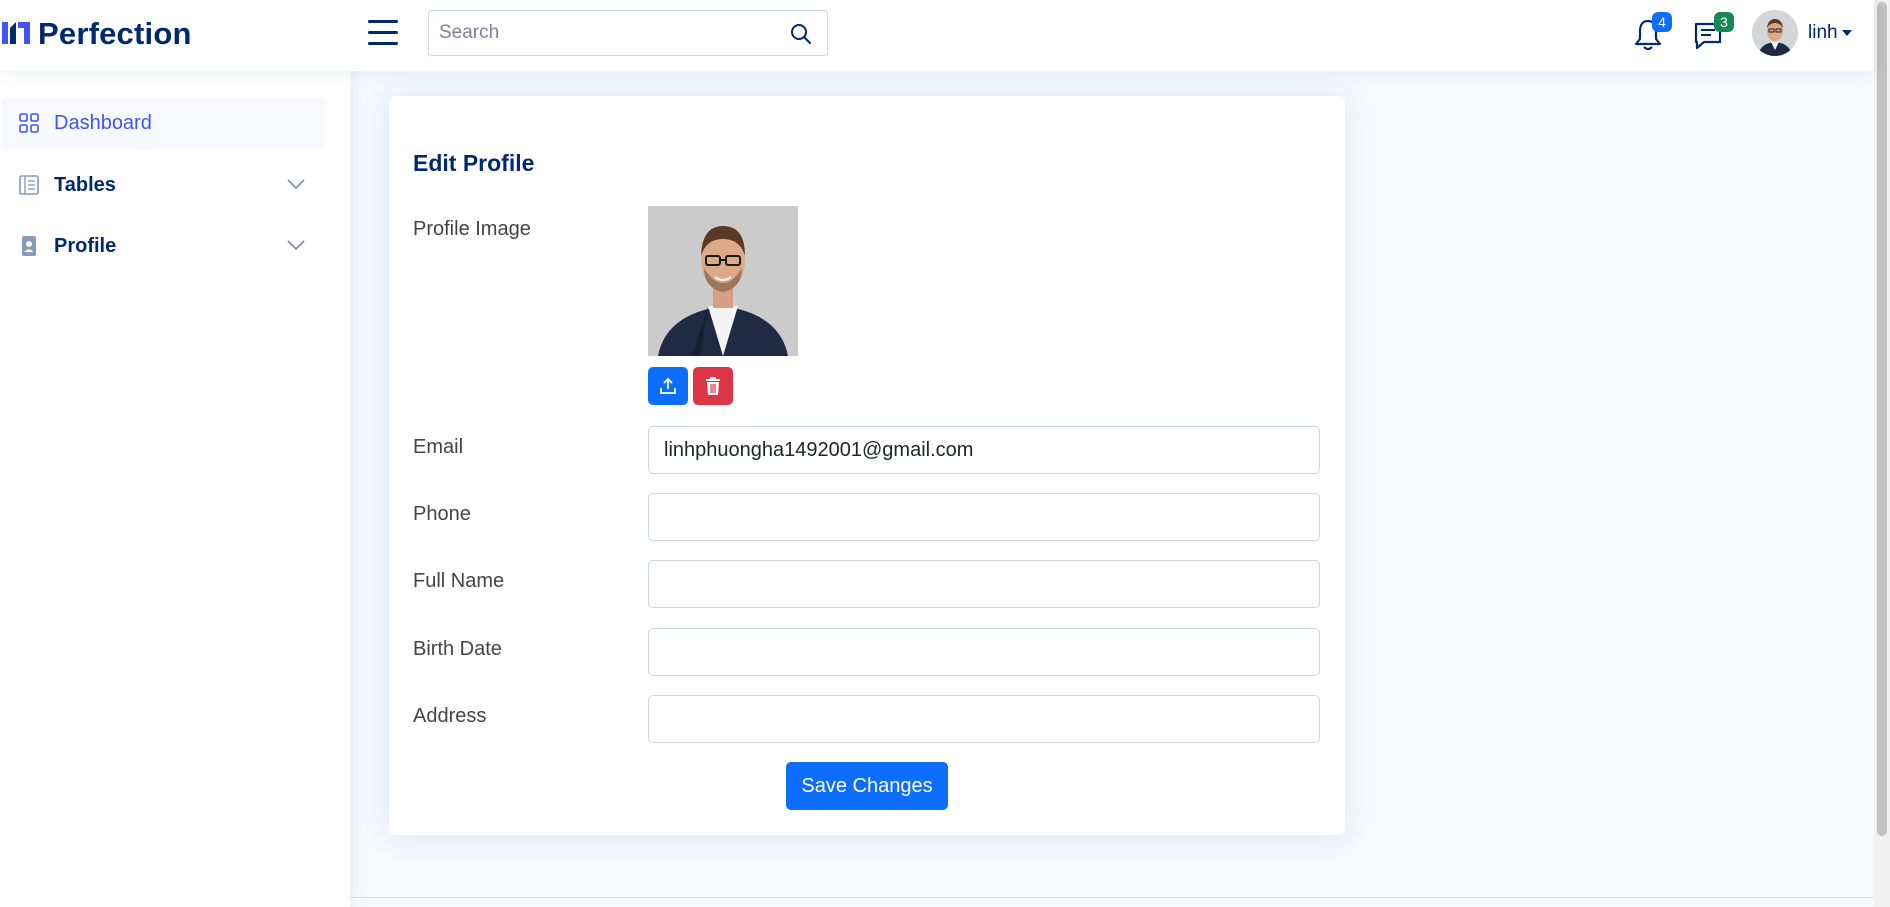 This screenshot has width=1890, height=907. I want to click on fullname-label: Full Name, so click(459, 581).